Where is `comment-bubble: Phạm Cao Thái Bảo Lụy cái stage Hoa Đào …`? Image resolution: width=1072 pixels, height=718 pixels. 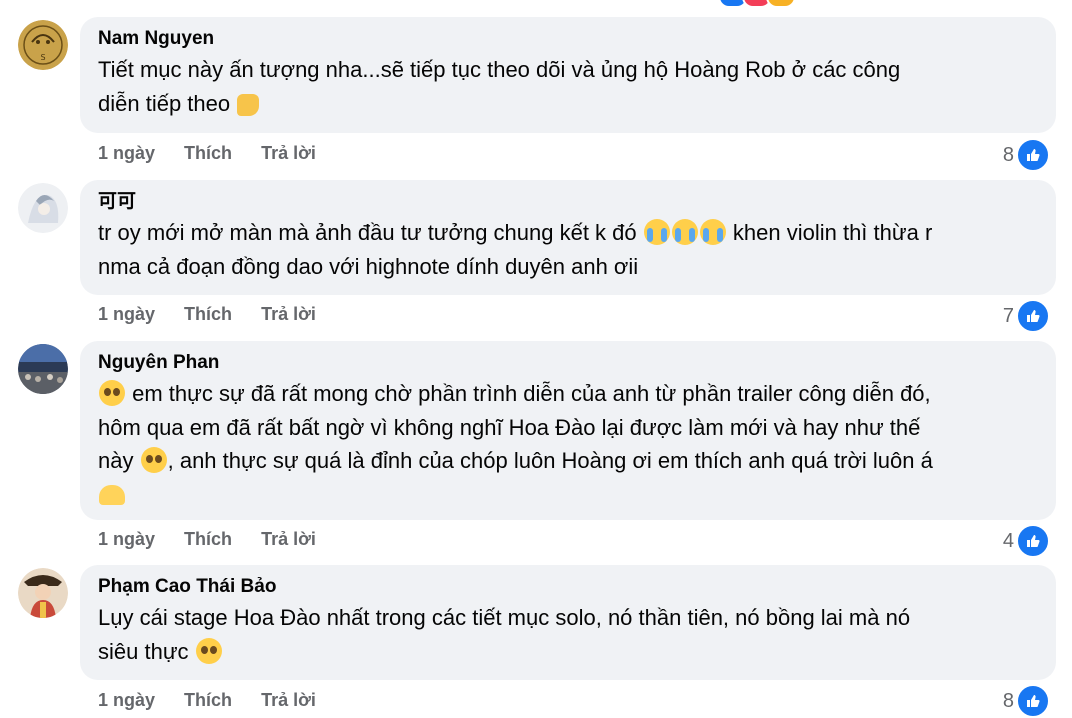
comment-bubble: Phạm Cao Thái Bảo Lụy cái stage Hoa Đào … is located at coordinates (568, 622).